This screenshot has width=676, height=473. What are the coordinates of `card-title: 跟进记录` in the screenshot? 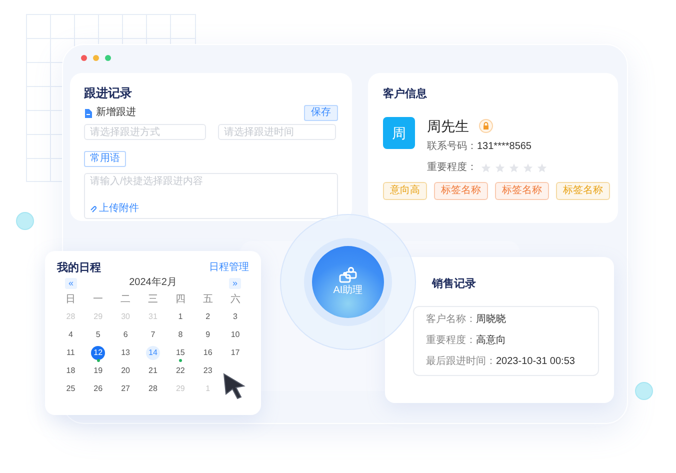 It's located at (108, 93).